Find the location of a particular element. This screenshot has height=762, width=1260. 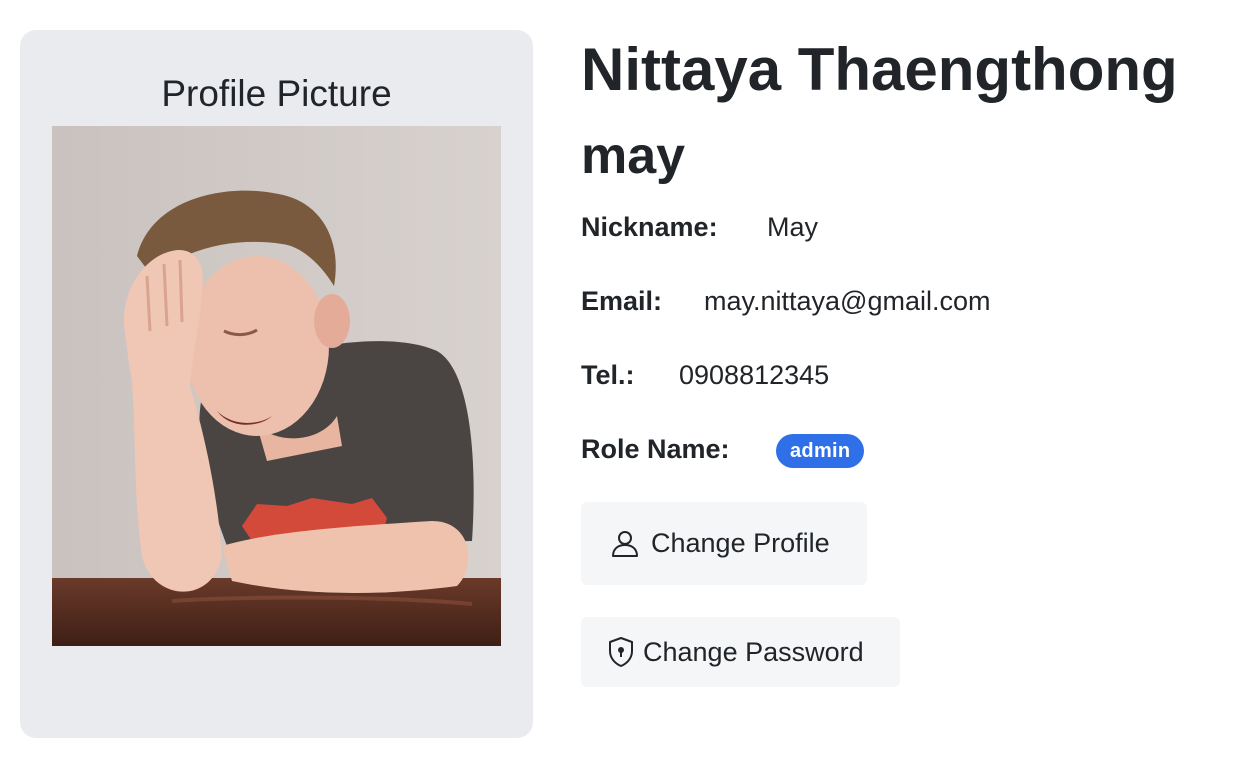

nickname-row: Nickname: May is located at coordinates (699, 227).